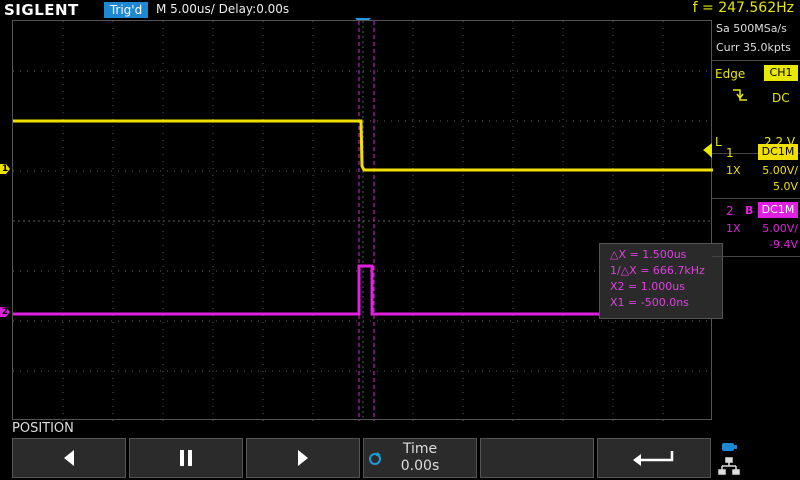 This screenshot has width=800, height=480. I want to click on left-arrow-icon, so click(69, 458).